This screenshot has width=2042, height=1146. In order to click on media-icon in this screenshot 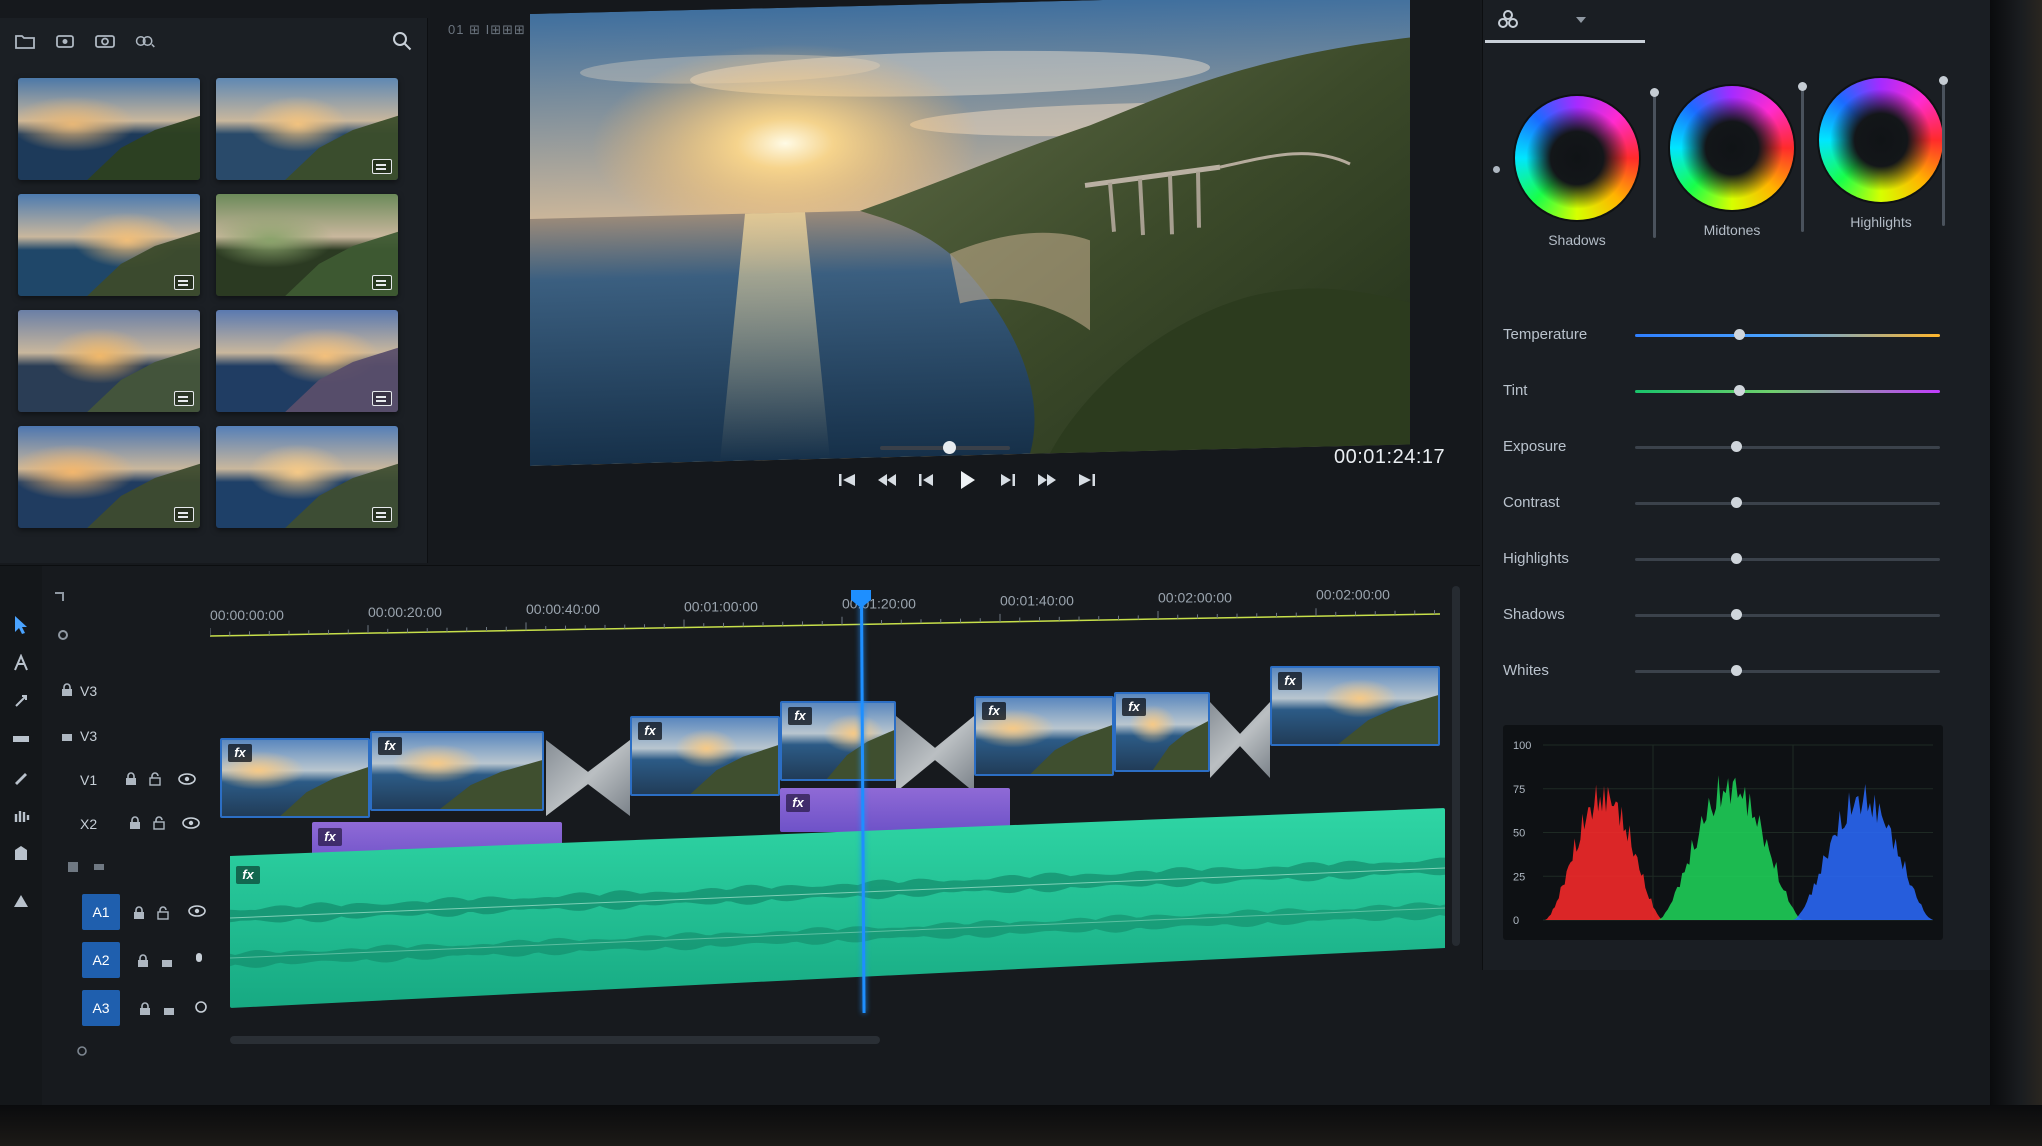, I will do `click(65, 41)`.